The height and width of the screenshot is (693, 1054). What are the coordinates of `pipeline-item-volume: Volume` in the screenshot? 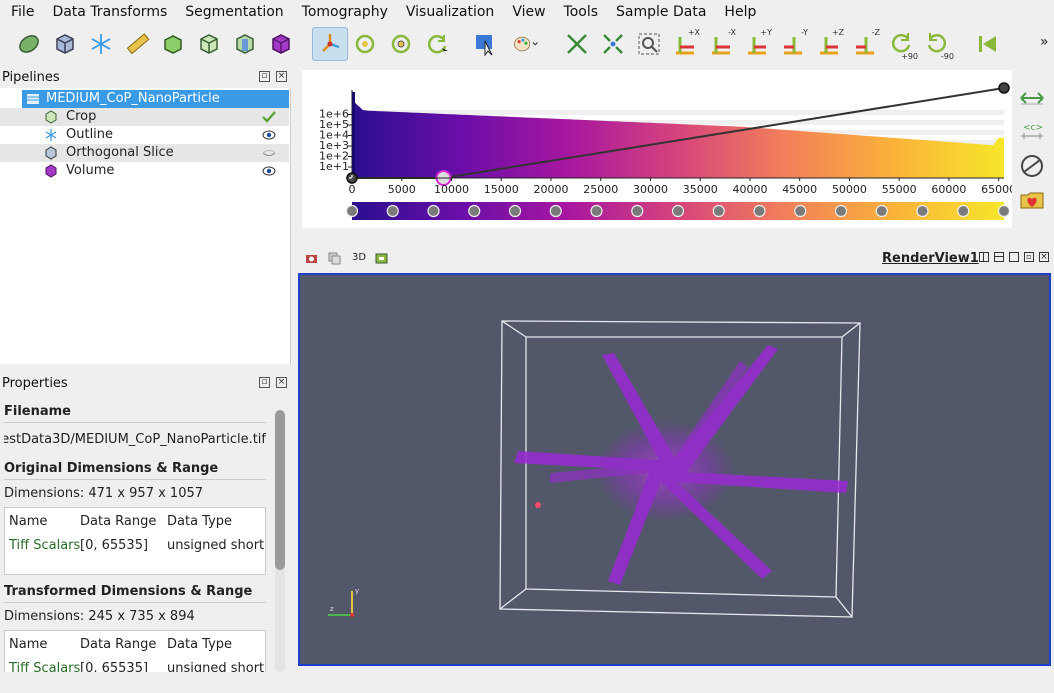 It's located at (144, 171).